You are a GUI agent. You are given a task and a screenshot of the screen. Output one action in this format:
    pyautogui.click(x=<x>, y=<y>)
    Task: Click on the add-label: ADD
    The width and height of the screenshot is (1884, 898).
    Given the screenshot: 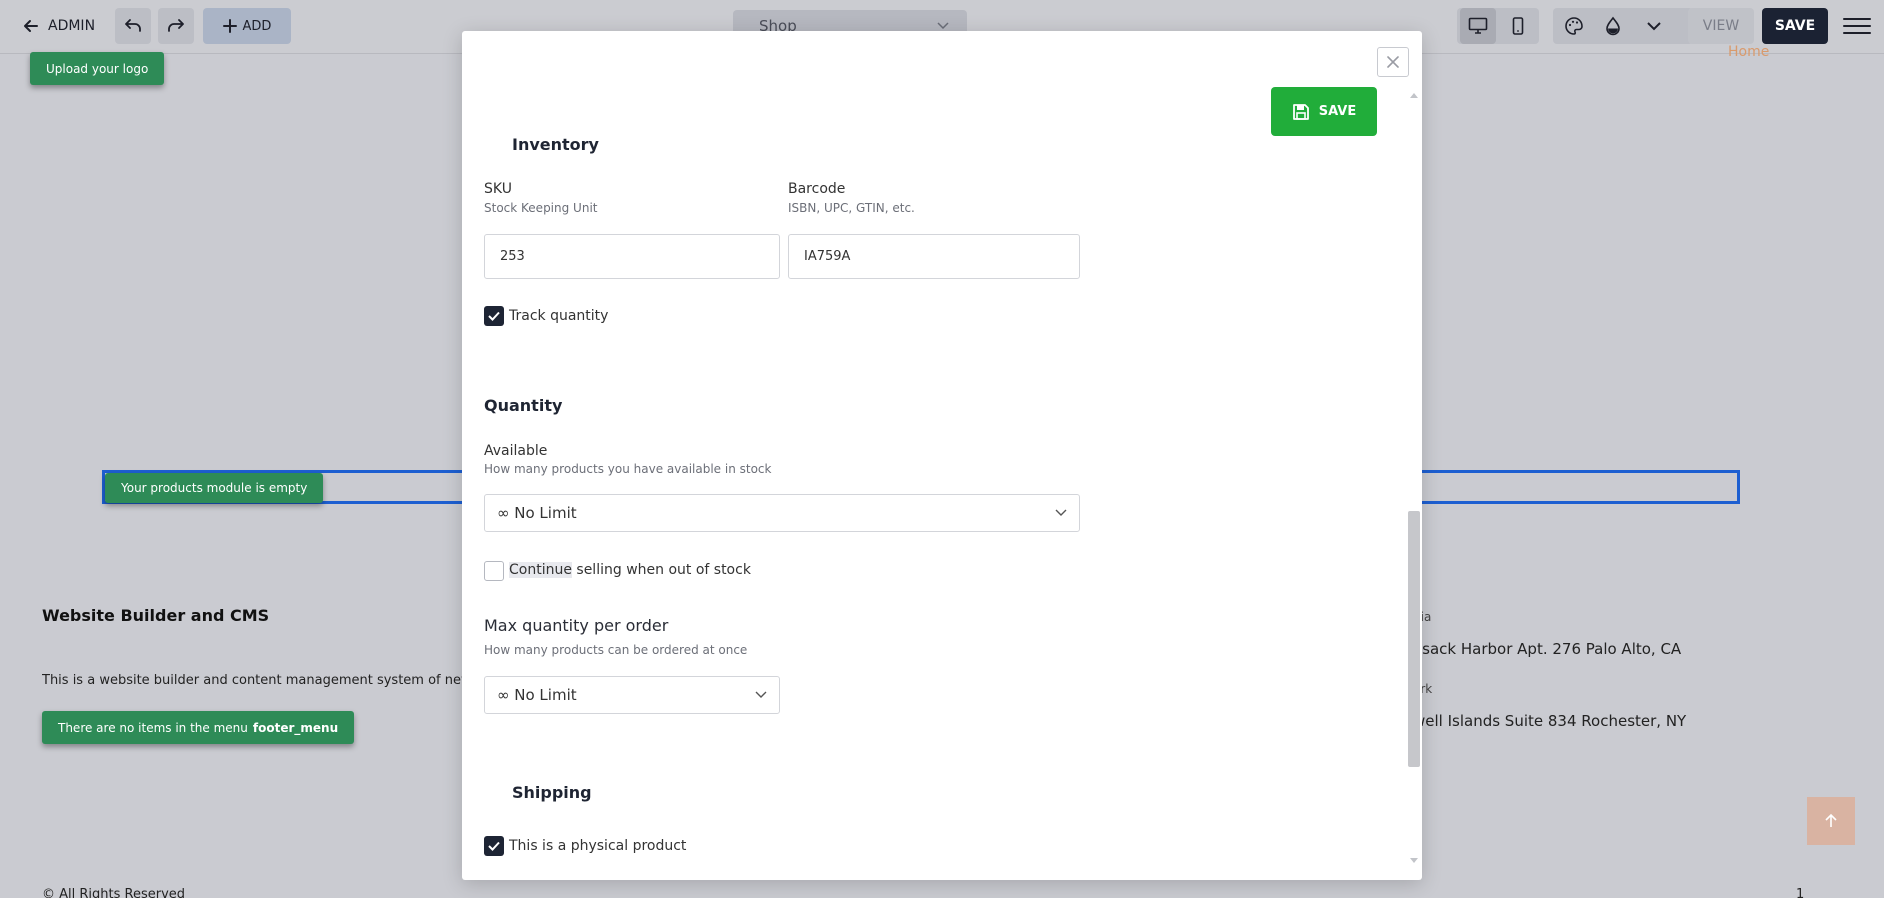 What is the action you would take?
    pyautogui.click(x=257, y=26)
    